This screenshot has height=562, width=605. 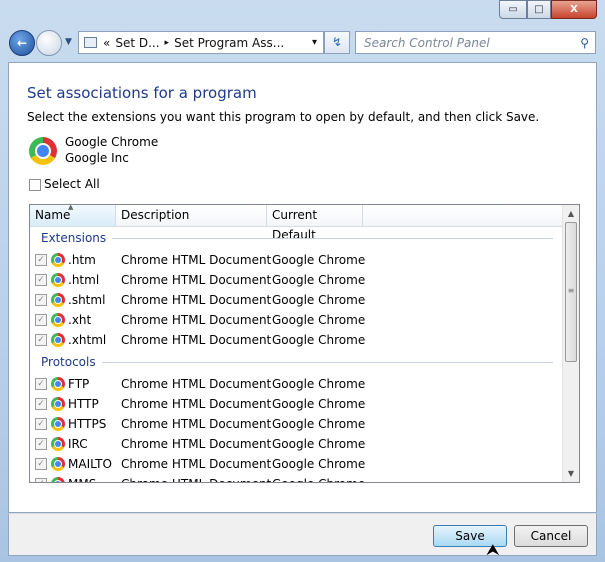 I want to click on item-name: FTP, so click(x=79, y=384).